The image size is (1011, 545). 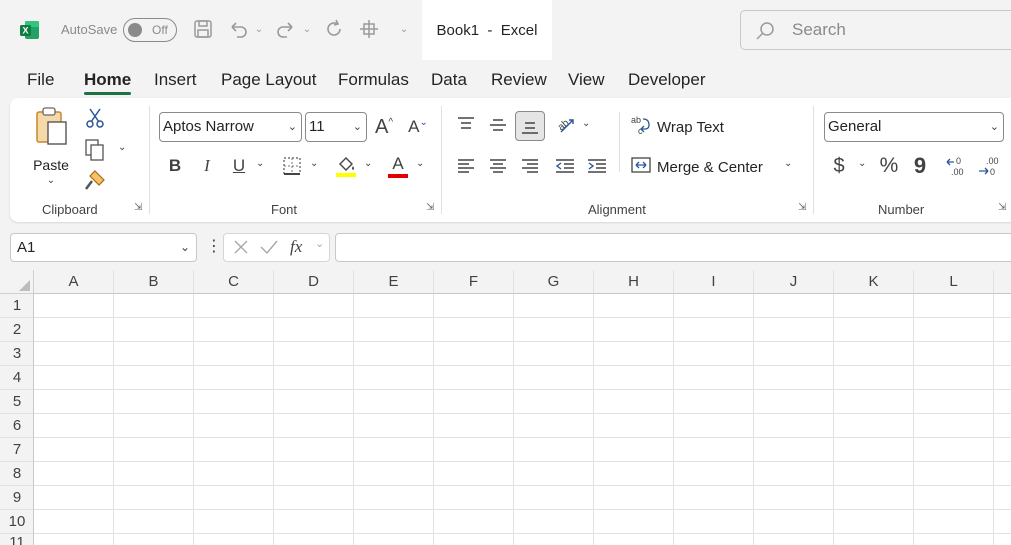 What do you see at coordinates (466, 125) in the screenshot?
I see `top-align-icon` at bounding box center [466, 125].